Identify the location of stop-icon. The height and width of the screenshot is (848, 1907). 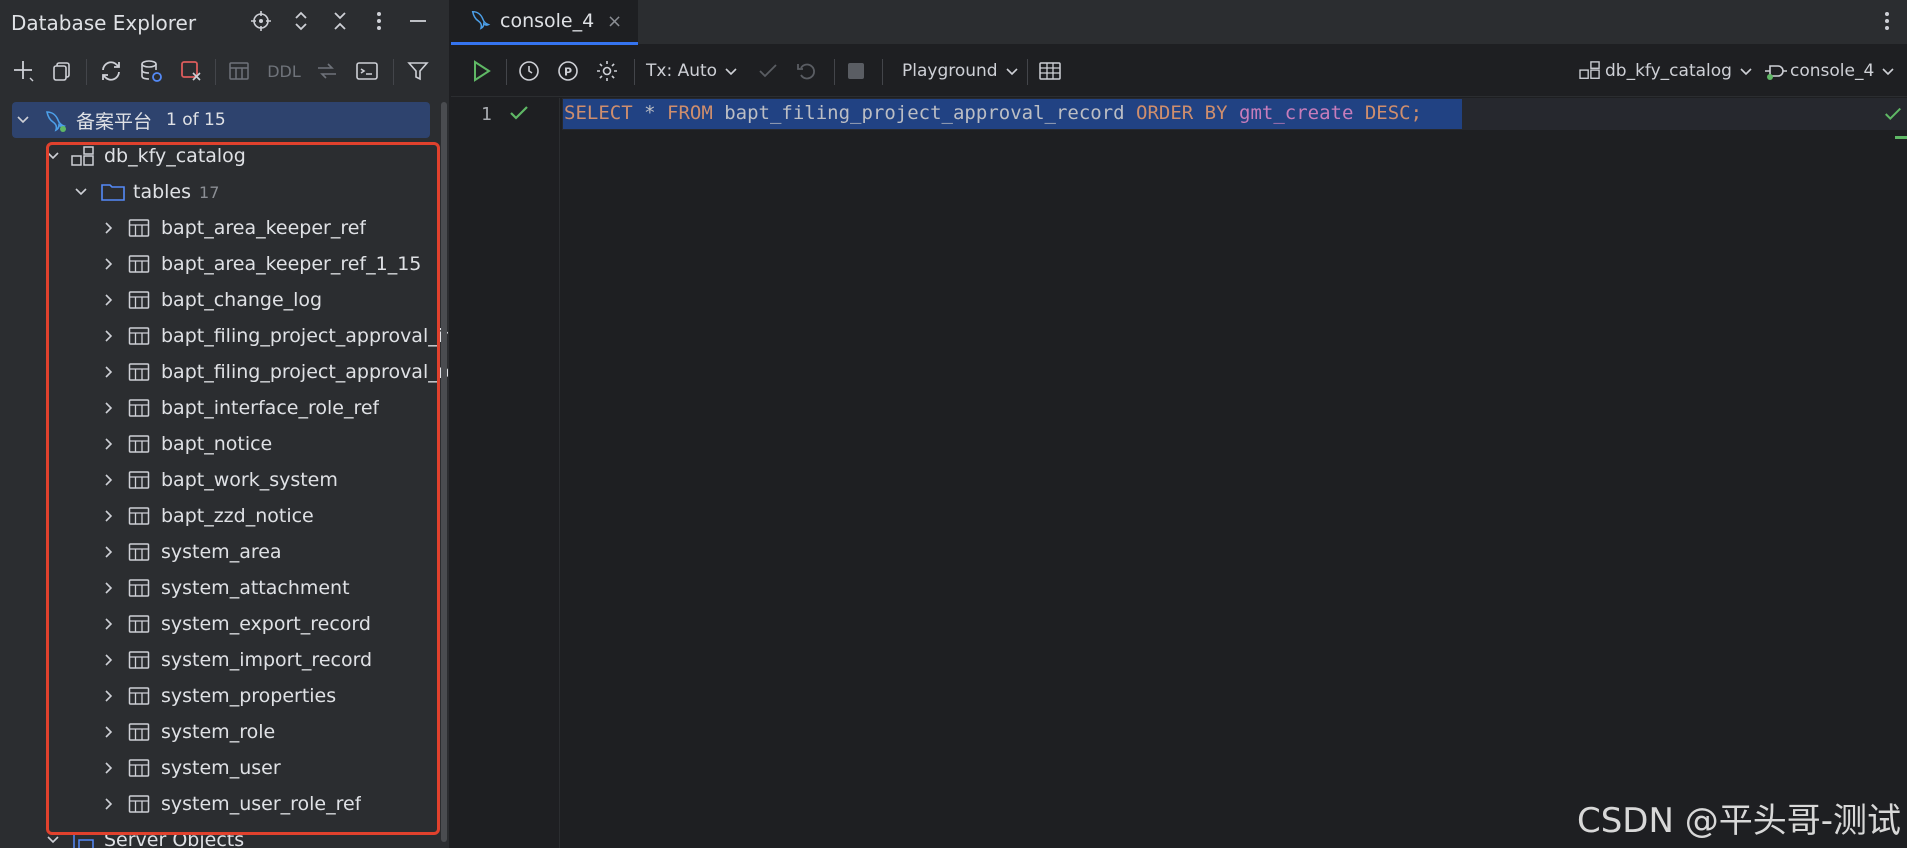
(856, 71).